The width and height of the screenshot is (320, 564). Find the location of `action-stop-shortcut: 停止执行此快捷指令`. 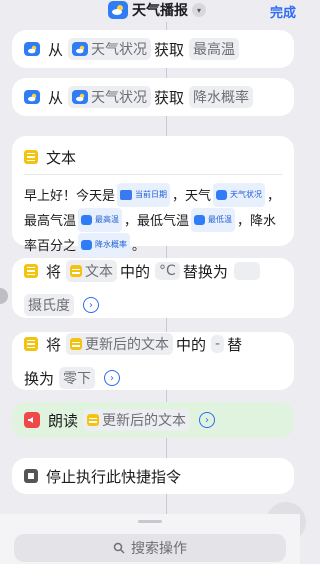

action-stop-shortcut: 停止执行此快捷指令 is located at coordinates (153, 476).